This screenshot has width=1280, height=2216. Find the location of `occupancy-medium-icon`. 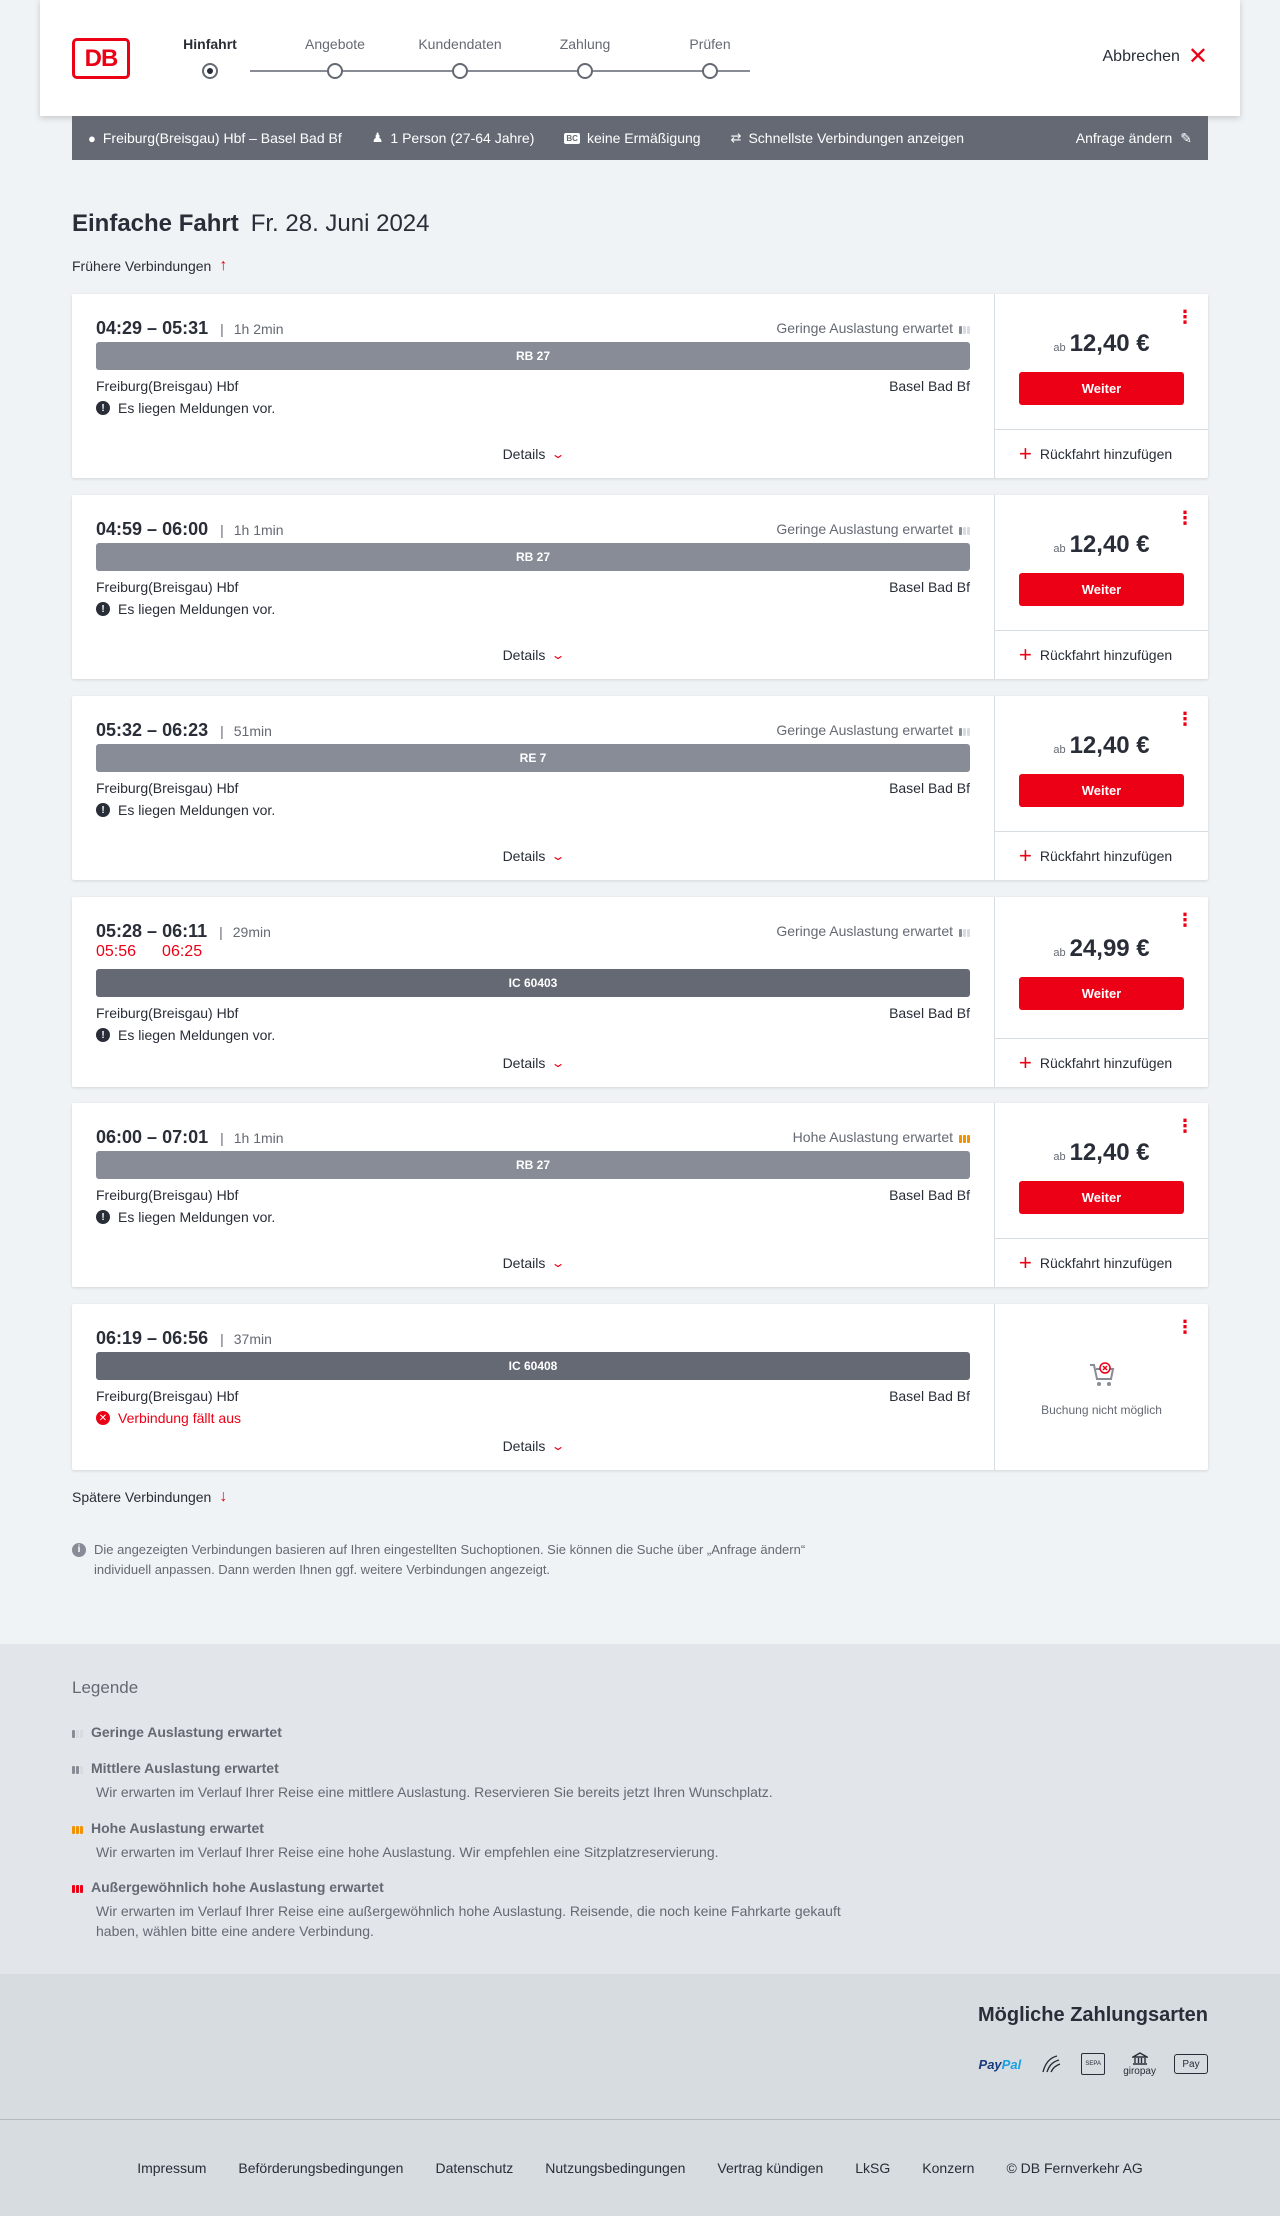

occupancy-medium-icon is located at coordinates (77, 1768).